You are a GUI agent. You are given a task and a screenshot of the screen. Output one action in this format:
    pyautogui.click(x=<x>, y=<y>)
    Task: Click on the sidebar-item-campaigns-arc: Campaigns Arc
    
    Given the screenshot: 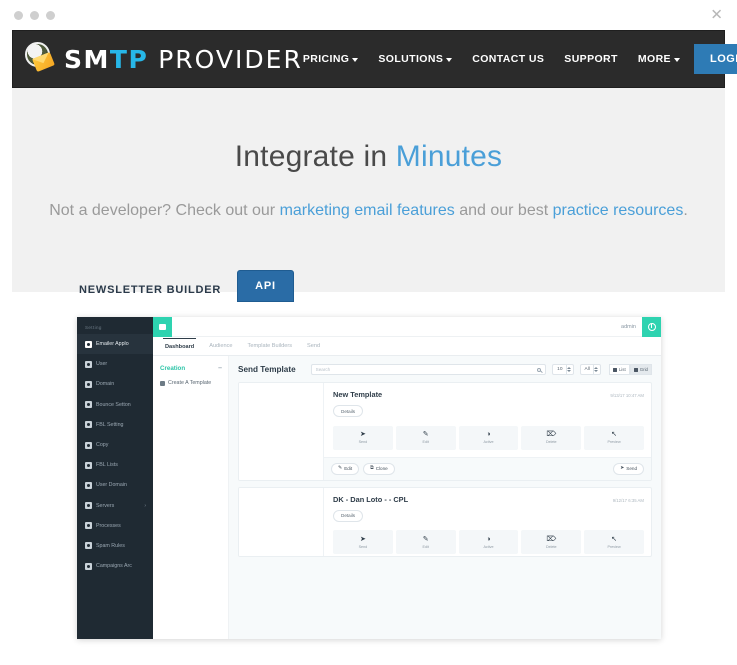 What is the action you would take?
    pyautogui.click(x=115, y=566)
    